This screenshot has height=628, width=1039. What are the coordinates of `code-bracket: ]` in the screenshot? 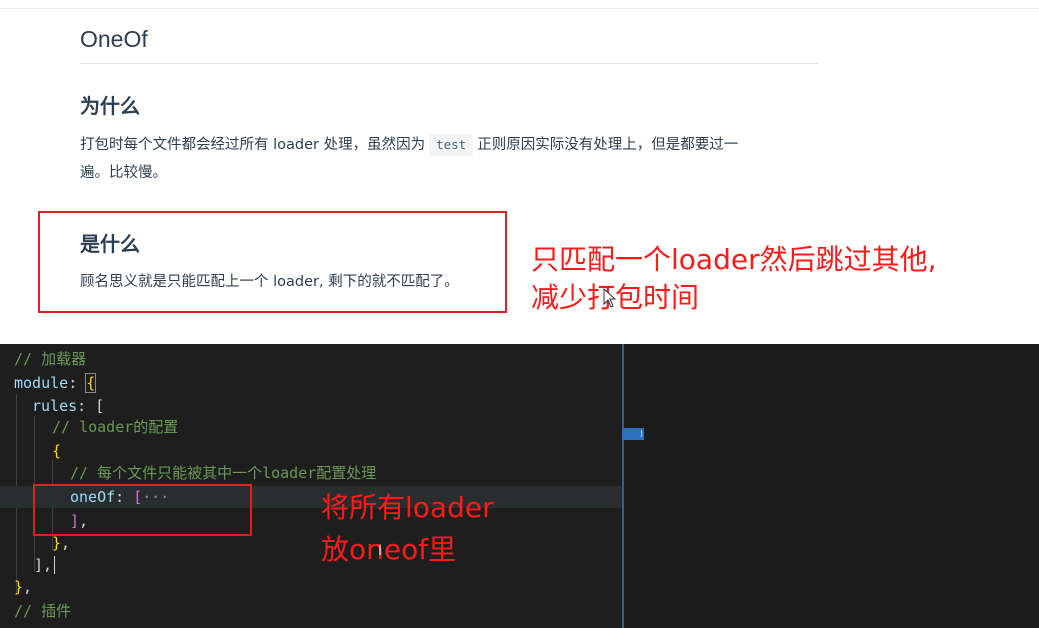 It's located at (39, 565).